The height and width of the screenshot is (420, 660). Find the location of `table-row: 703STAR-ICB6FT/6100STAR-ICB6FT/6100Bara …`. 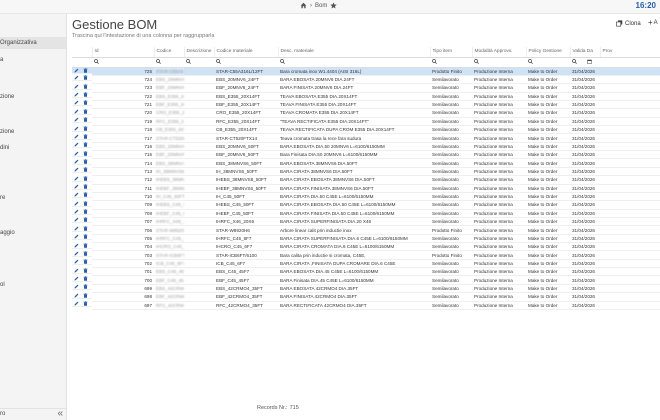

table-row: 703STAR-ICB6FT/6100STAR-ICB6FT/6100Bara … is located at coordinates (366, 255).